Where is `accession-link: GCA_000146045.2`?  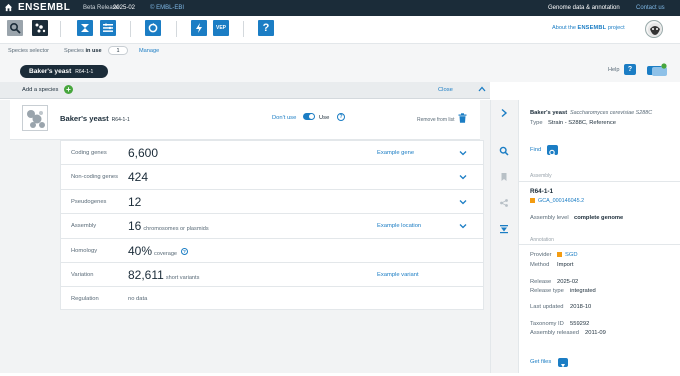 accession-link: GCA_000146045.2 is located at coordinates (557, 201).